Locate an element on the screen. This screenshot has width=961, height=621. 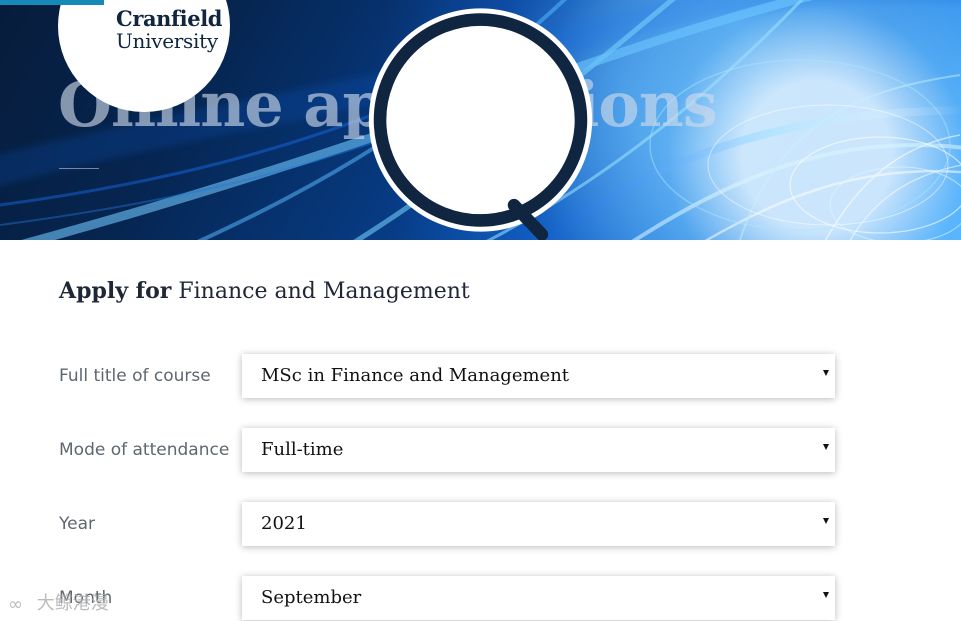
month-value: September is located at coordinates (311, 597).